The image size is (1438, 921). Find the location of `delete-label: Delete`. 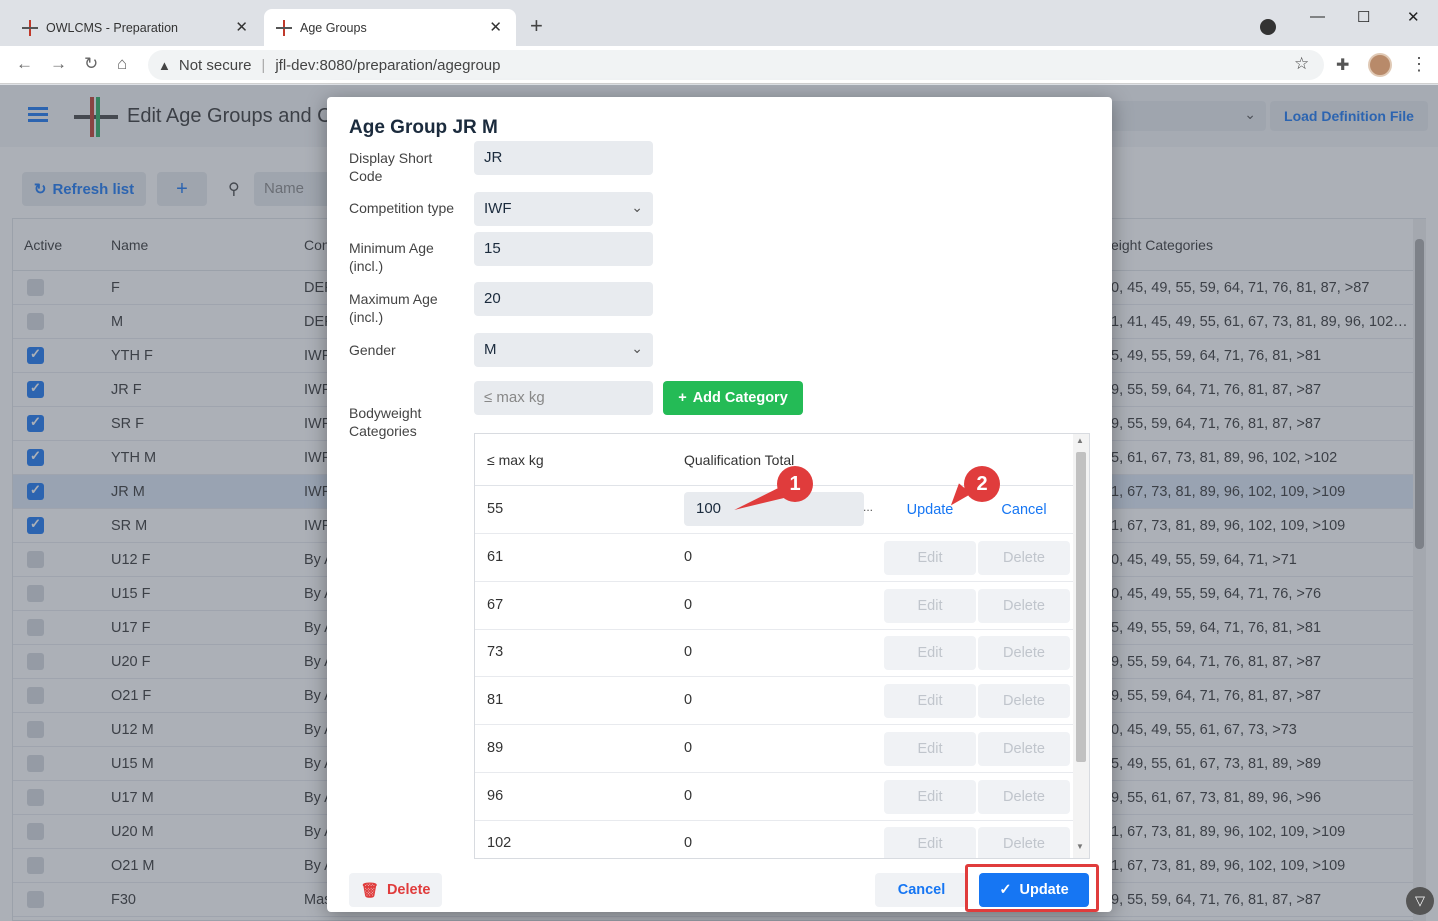

delete-label: Delete is located at coordinates (408, 890).